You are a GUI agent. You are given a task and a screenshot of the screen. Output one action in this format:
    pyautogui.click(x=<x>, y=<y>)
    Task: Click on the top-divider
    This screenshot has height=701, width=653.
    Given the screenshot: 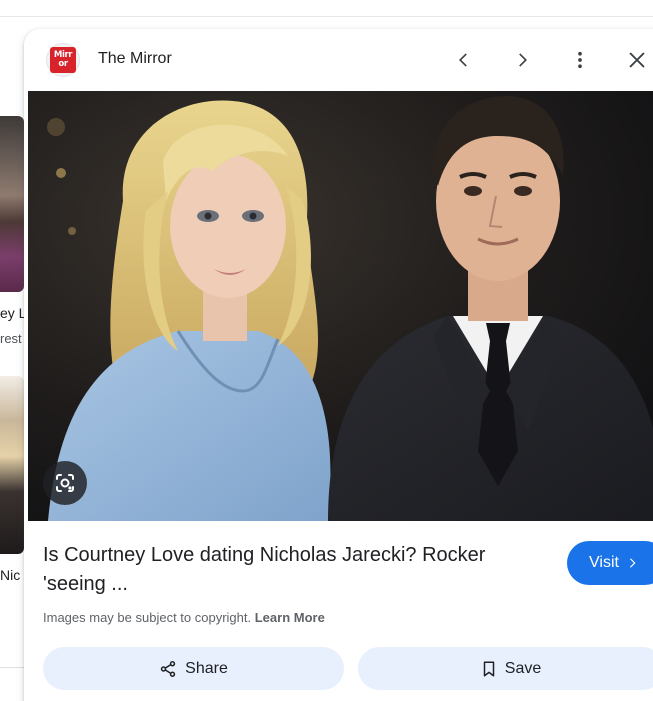 What is the action you would take?
    pyautogui.click(x=326, y=16)
    